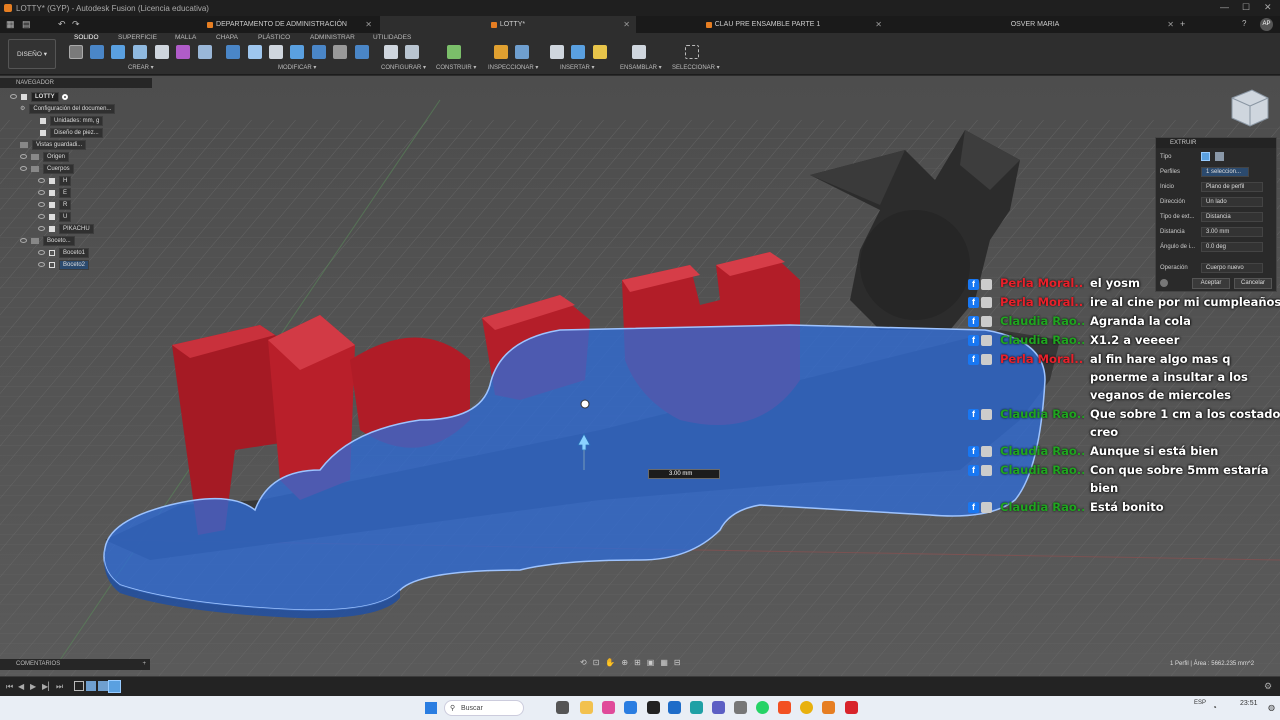 Image resolution: width=1280 pixels, height=720 pixels. Describe the element at coordinates (677, 664) in the screenshot. I see `viewports-icon: ⊟` at that location.